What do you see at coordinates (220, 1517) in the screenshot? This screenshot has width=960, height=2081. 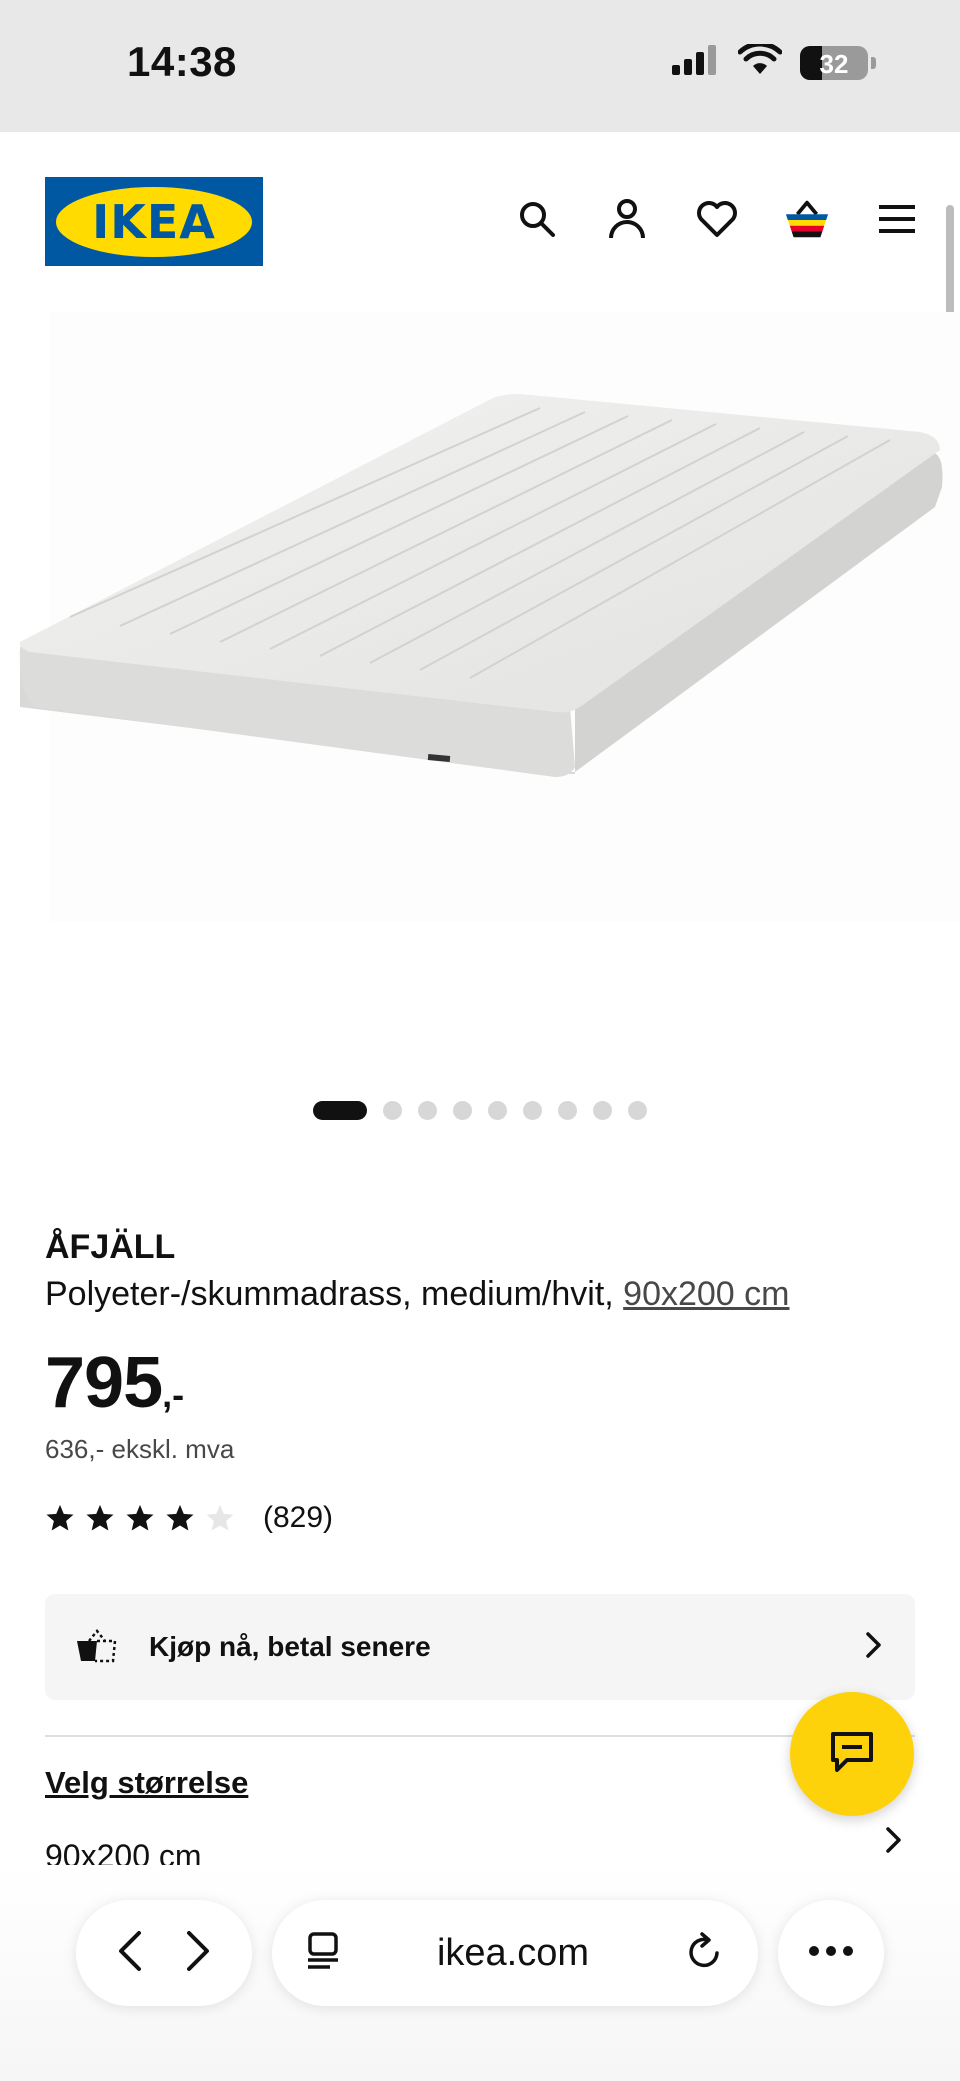 I see `star-empty-icon` at bounding box center [220, 1517].